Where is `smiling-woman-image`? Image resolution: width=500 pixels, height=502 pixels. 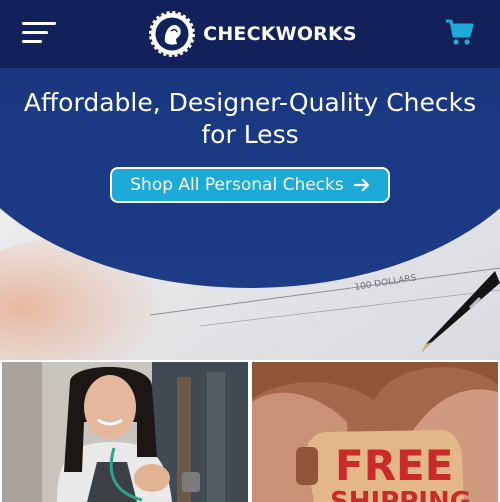
smiling-woman-image is located at coordinates (125, 432).